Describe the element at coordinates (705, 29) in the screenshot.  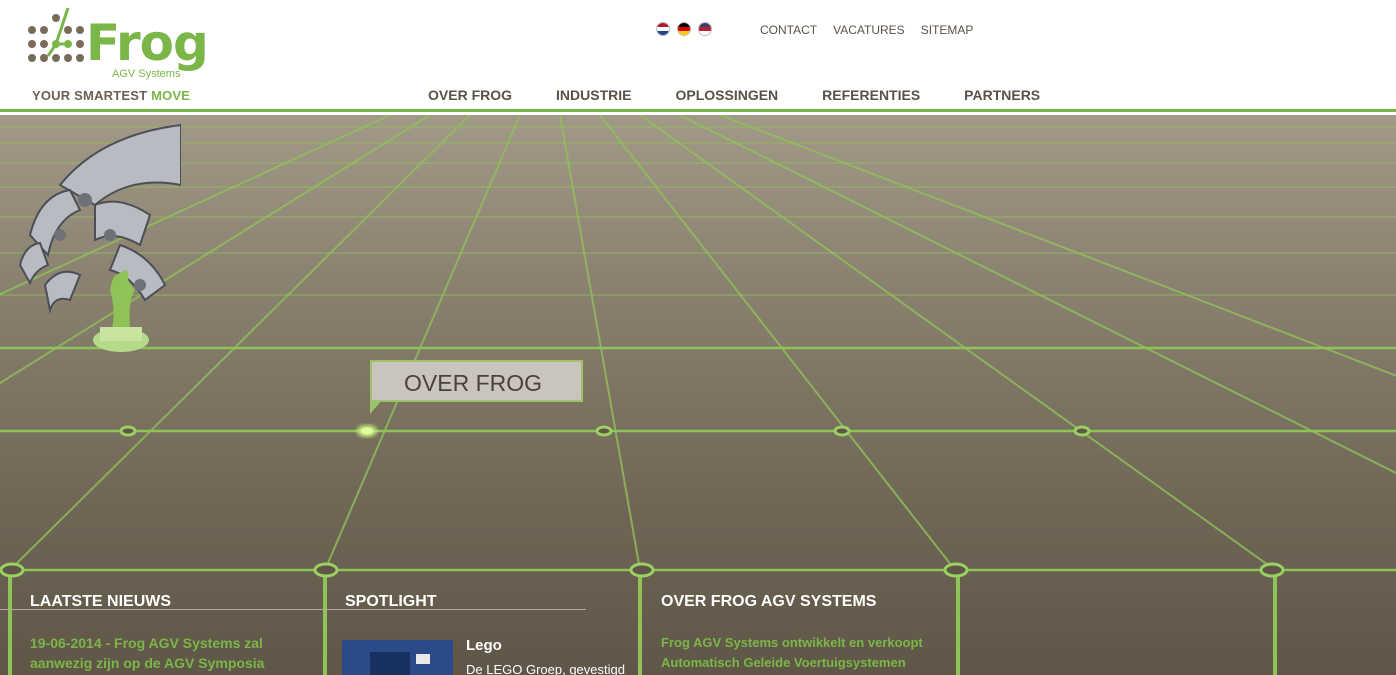
I see `flag-usa-icon` at that location.